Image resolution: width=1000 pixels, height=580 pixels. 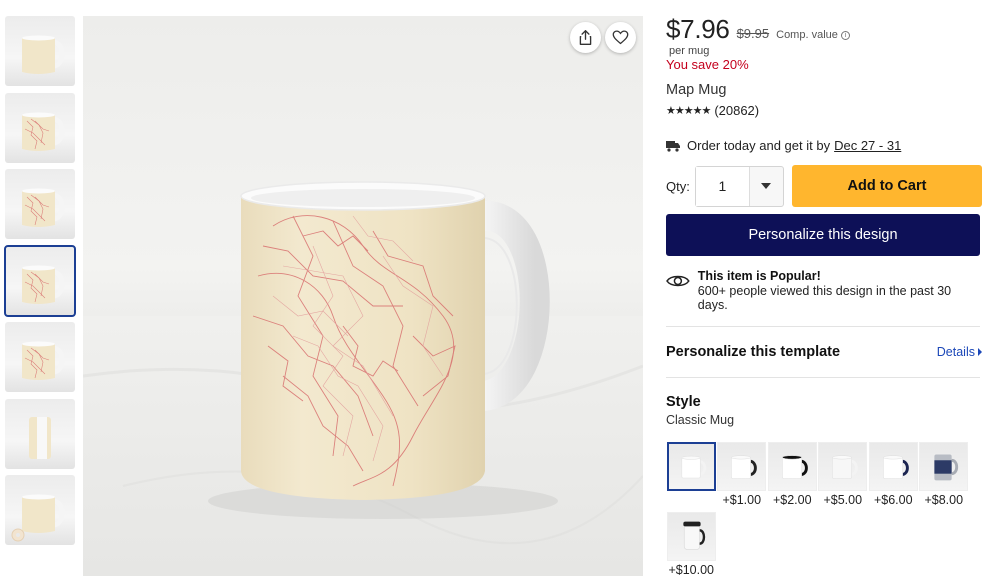 I want to click on product-title: Map Mug, so click(x=696, y=90).